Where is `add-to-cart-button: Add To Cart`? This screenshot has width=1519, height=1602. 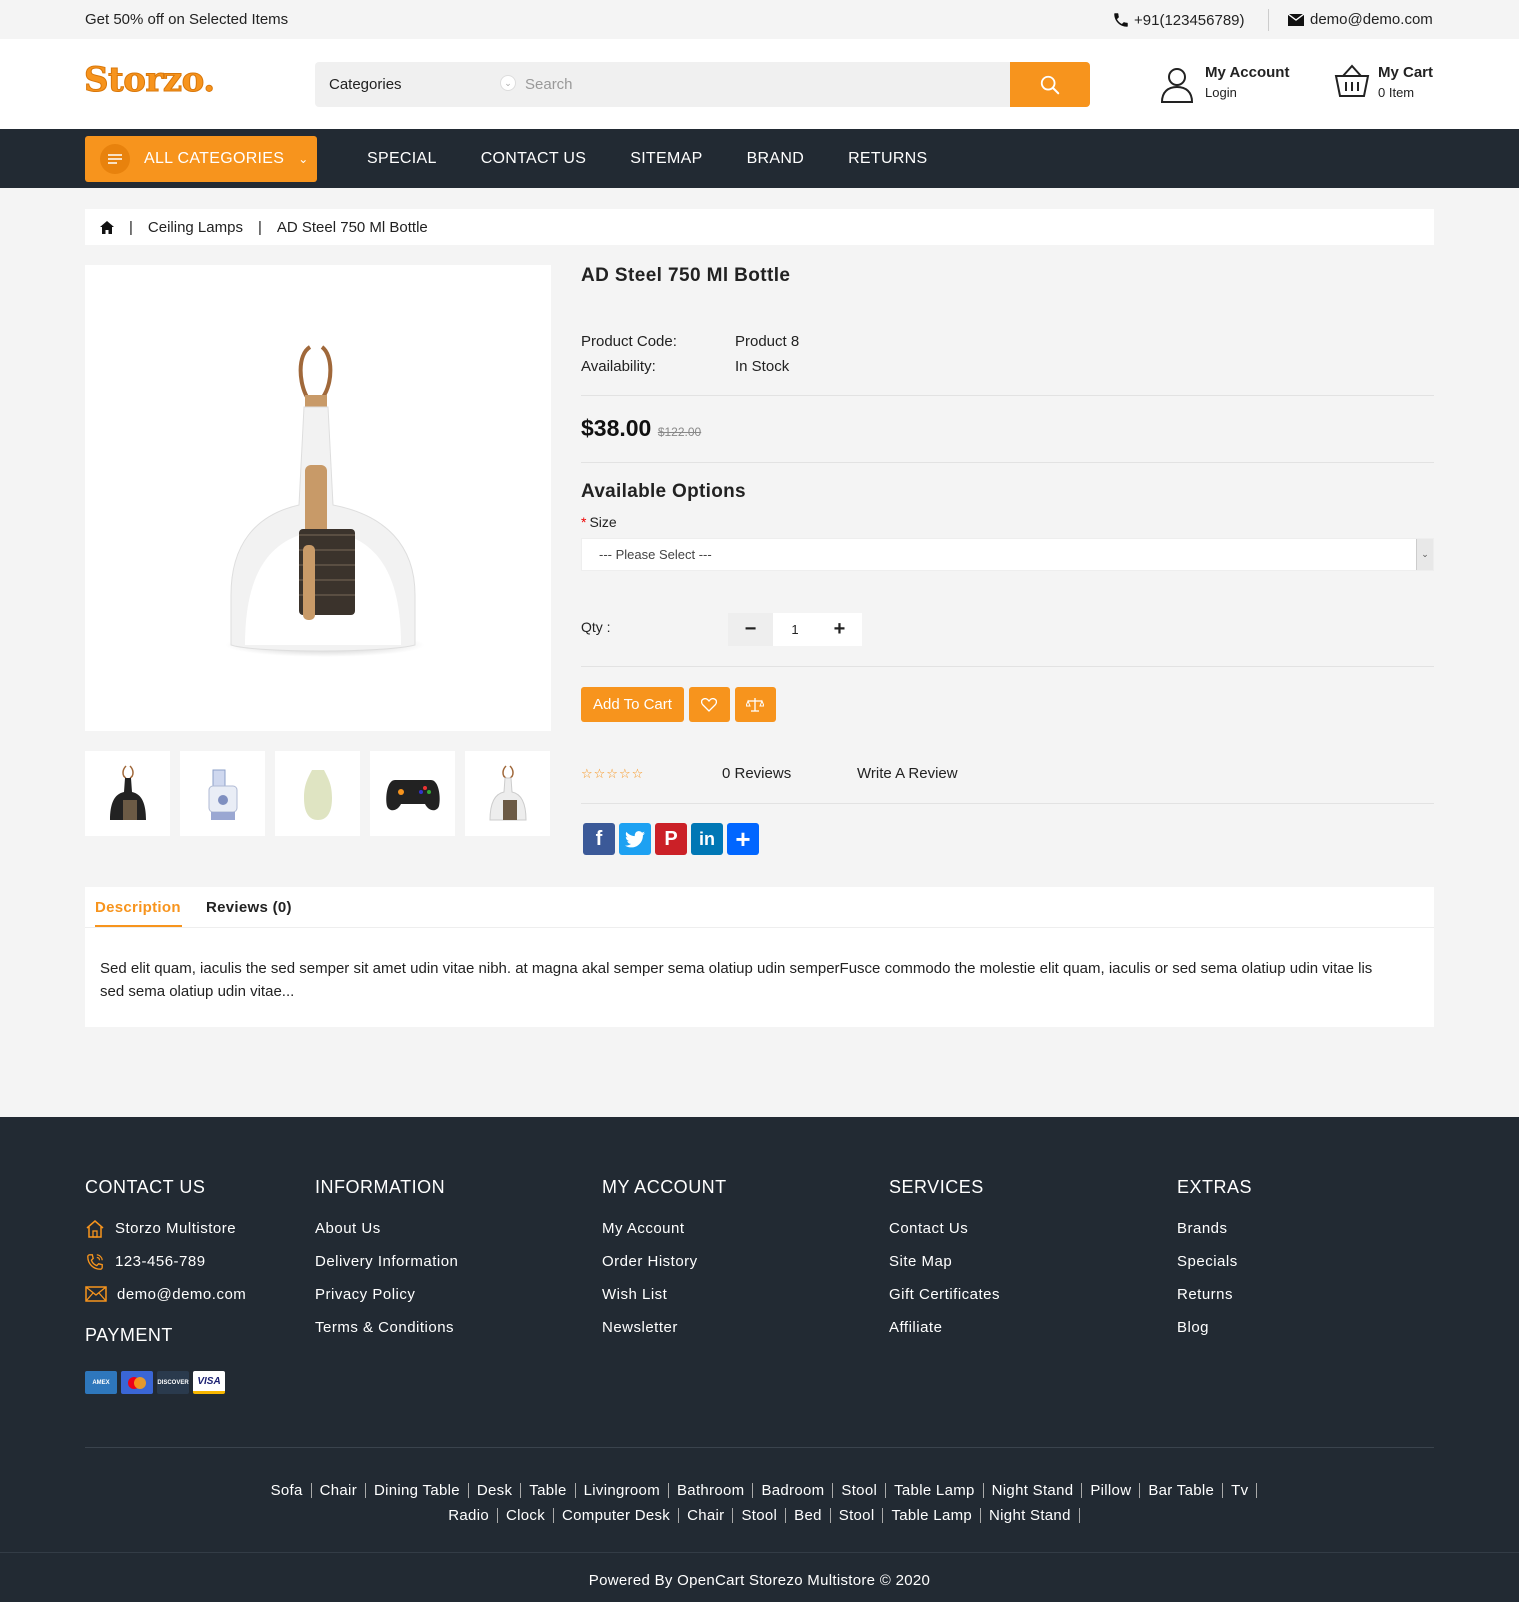
add-to-cart-button: Add To Cart is located at coordinates (632, 704).